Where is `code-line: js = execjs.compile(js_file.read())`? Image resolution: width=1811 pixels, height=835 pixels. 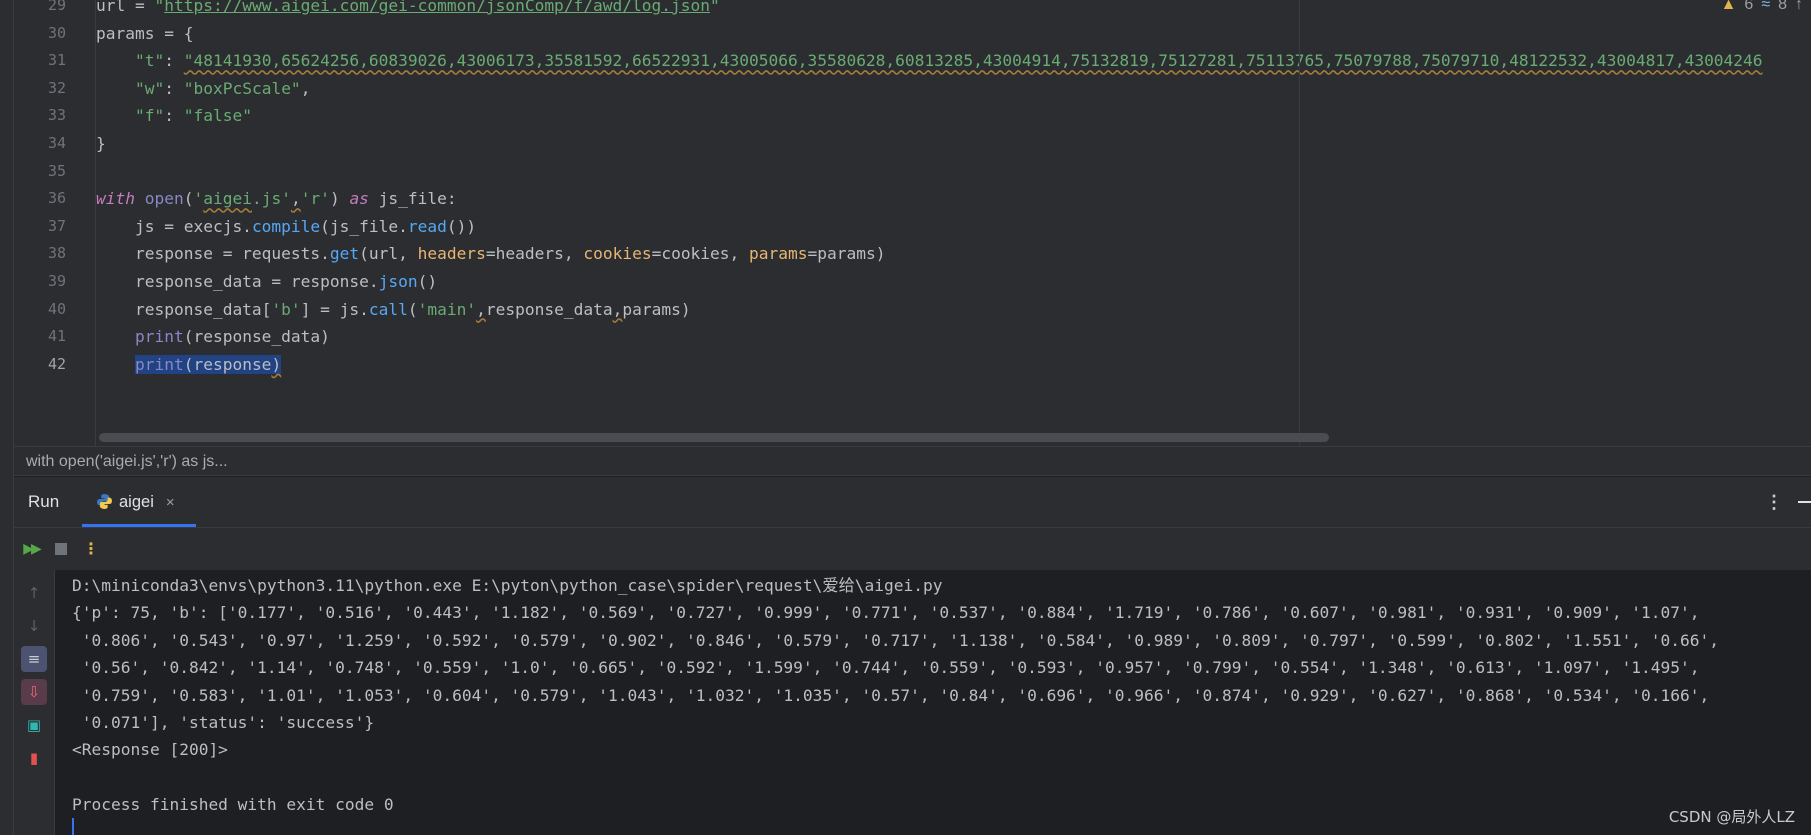
code-line: js = execjs.compile(js_file.read()) is located at coordinates (286, 226).